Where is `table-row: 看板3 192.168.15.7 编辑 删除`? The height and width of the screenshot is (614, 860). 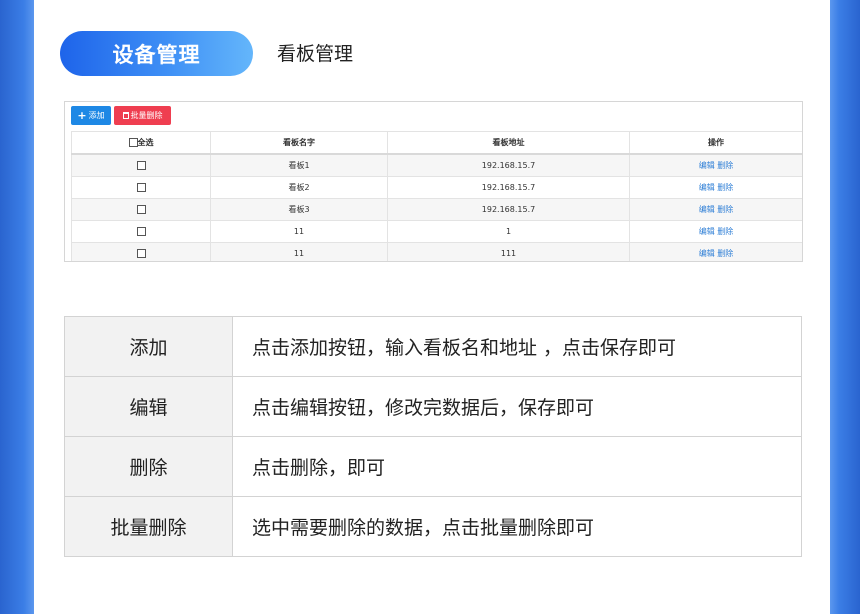 table-row: 看板3 192.168.15.7 编辑 删除 is located at coordinates (436, 209).